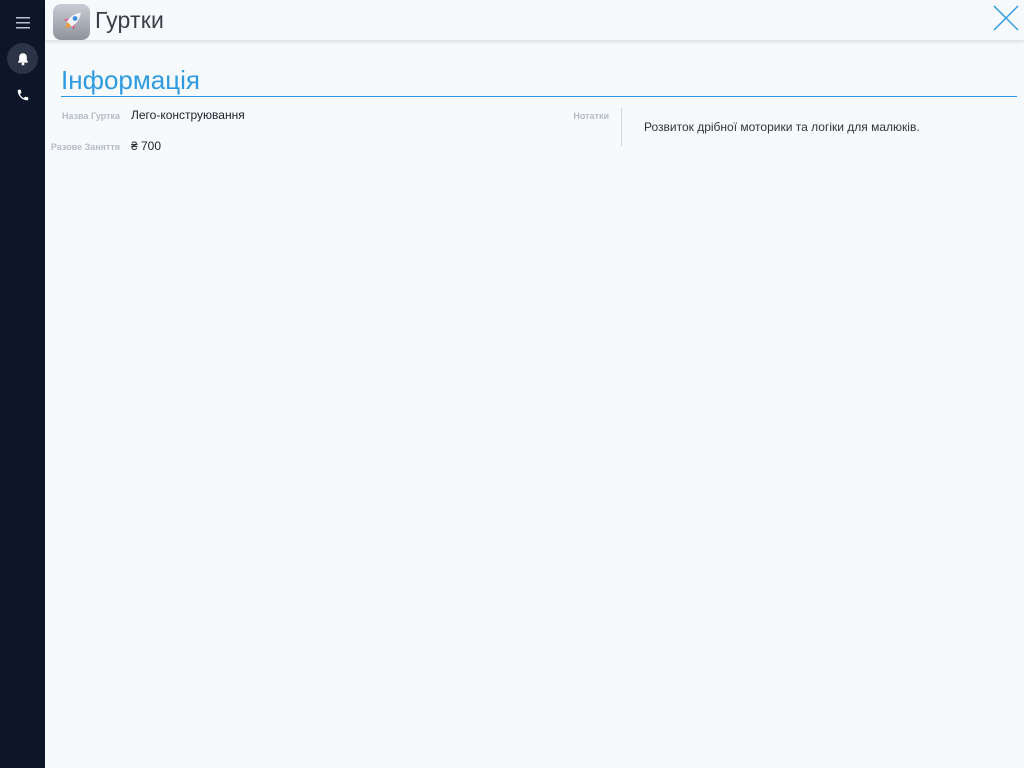 This screenshot has width=1024, height=768. Describe the element at coordinates (534, 20) in the screenshot. I see `header-bar: Гуртки` at that location.